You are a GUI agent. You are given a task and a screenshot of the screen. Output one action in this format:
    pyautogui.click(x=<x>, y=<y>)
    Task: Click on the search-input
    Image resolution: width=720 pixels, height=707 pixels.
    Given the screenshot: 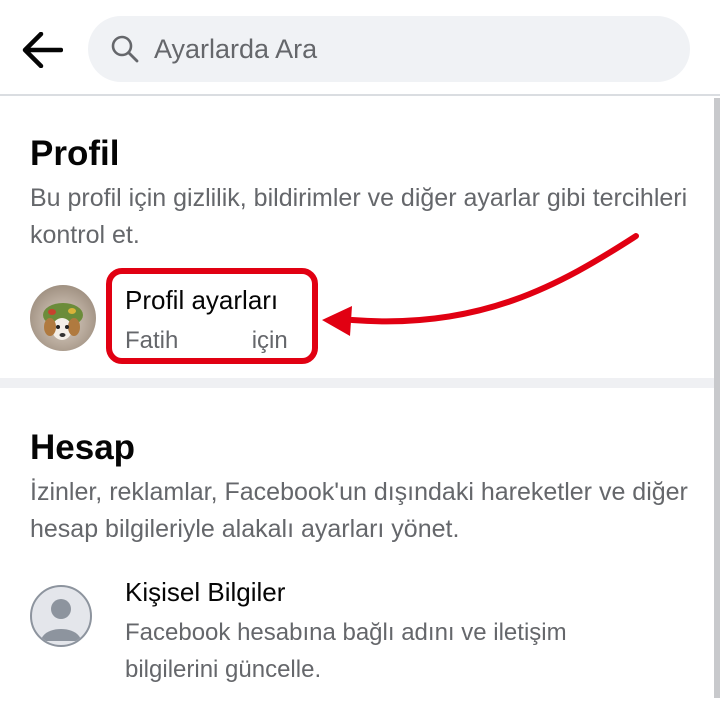 What is the action you would take?
    pyautogui.click(x=394, y=49)
    